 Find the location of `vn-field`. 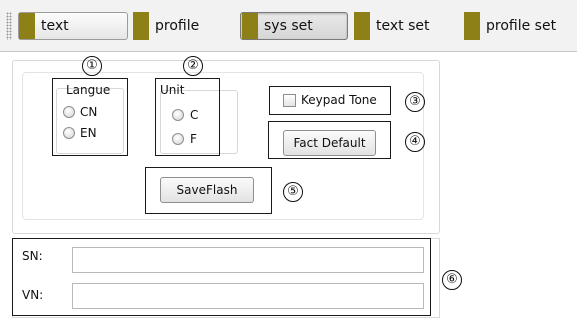

vn-field is located at coordinates (248, 296).